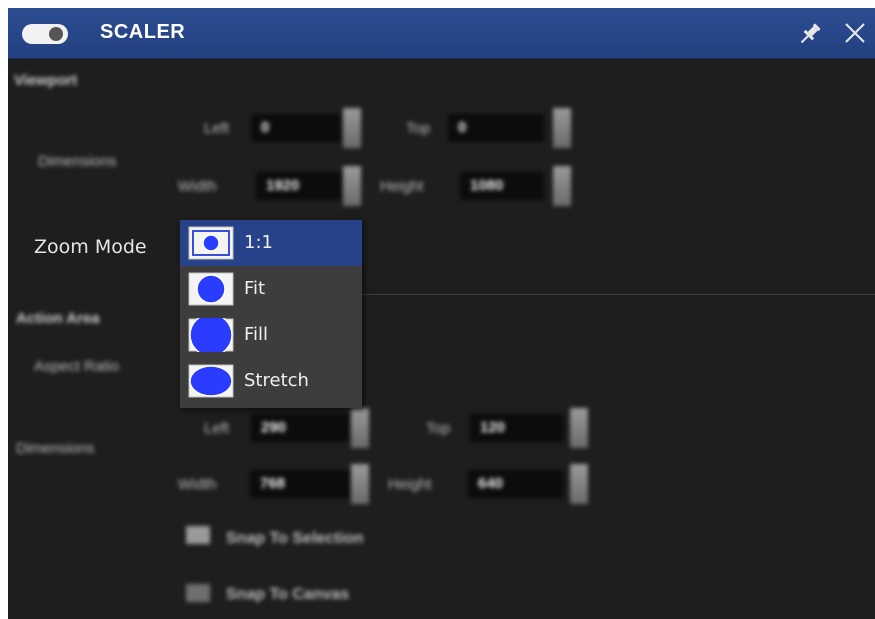  I want to click on pin-icon, so click(810, 34).